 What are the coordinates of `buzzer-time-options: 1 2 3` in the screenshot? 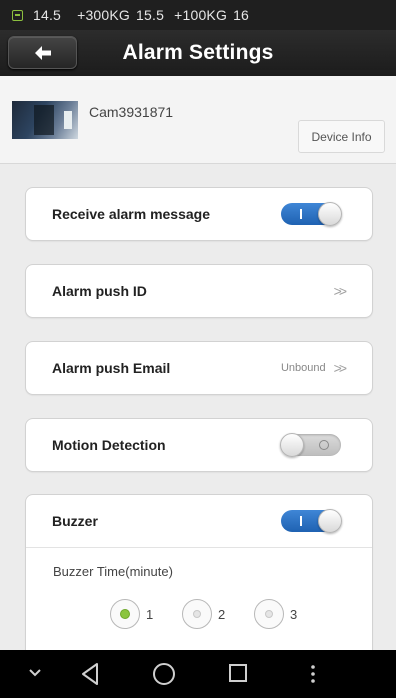 It's located at (199, 604).